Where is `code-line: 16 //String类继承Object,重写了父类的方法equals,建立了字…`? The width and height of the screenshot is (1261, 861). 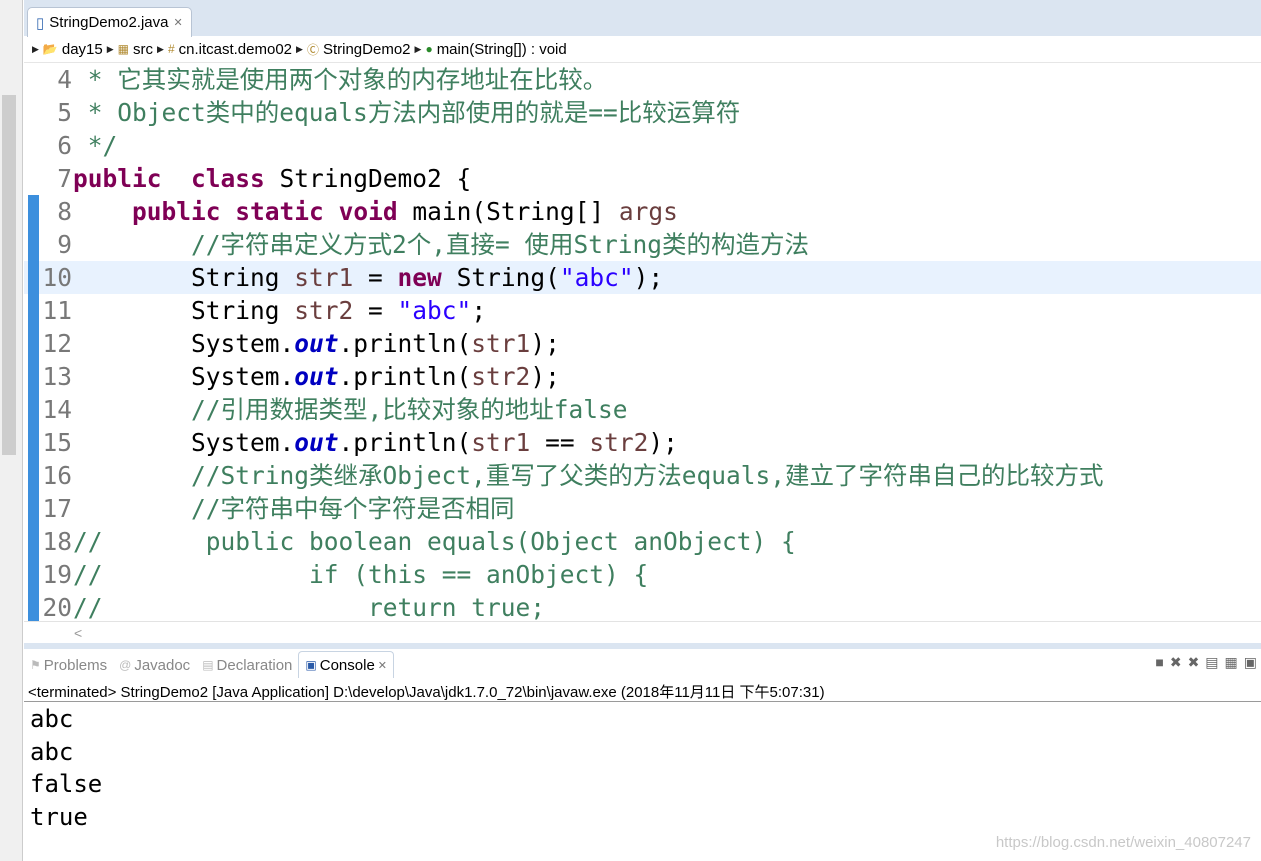
code-line: 16 //String类继承Object,重写了父类的方法equals,建立了字… is located at coordinates (642, 475).